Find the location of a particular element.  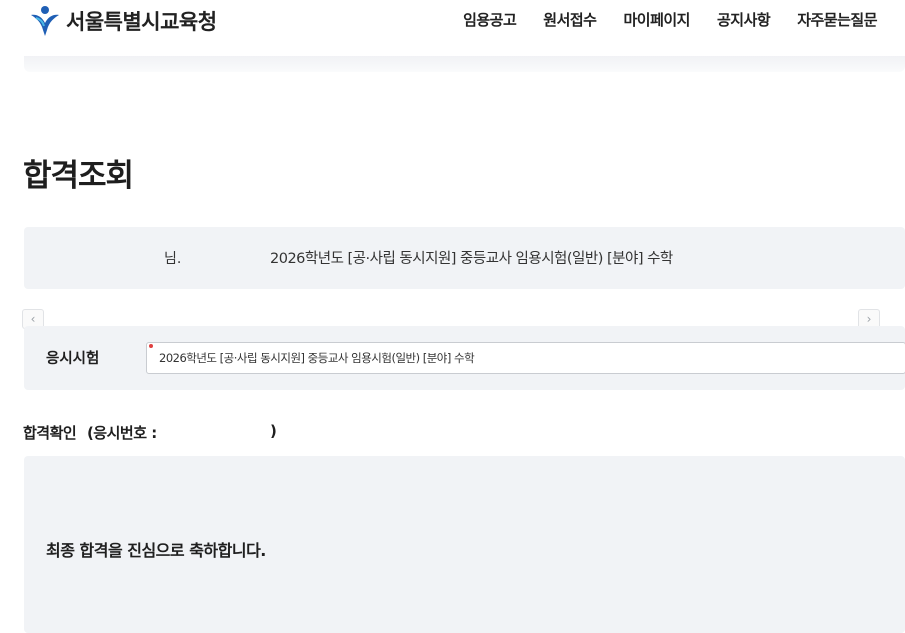

chevron-left-icon: ‹ is located at coordinates (33, 319).